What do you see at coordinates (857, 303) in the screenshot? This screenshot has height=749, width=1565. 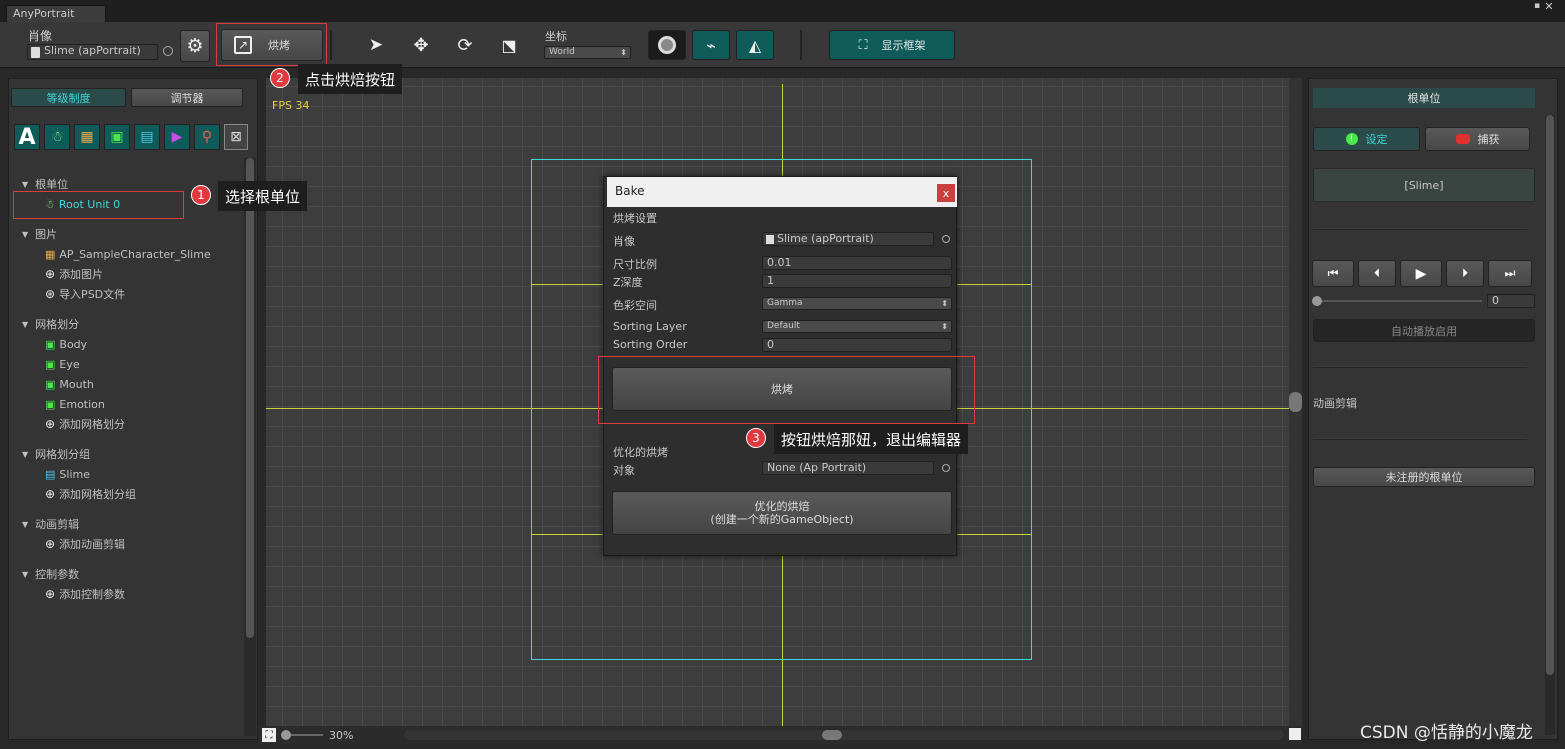 I see `color-space-select: Gamma ⬍` at bounding box center [857, 303].